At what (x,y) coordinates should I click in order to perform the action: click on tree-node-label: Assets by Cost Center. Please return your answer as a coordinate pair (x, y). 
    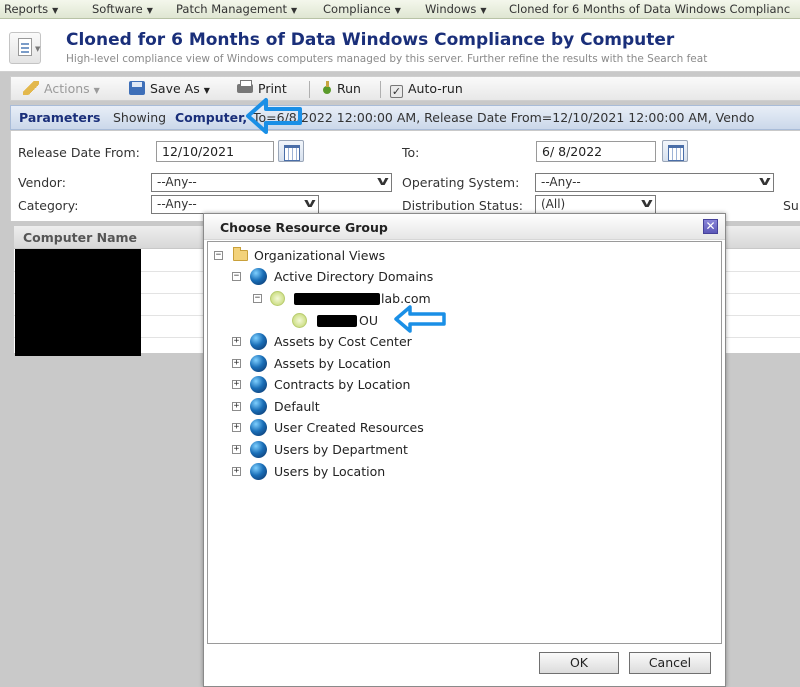
    Looking at the image, I should click on (343, 341).